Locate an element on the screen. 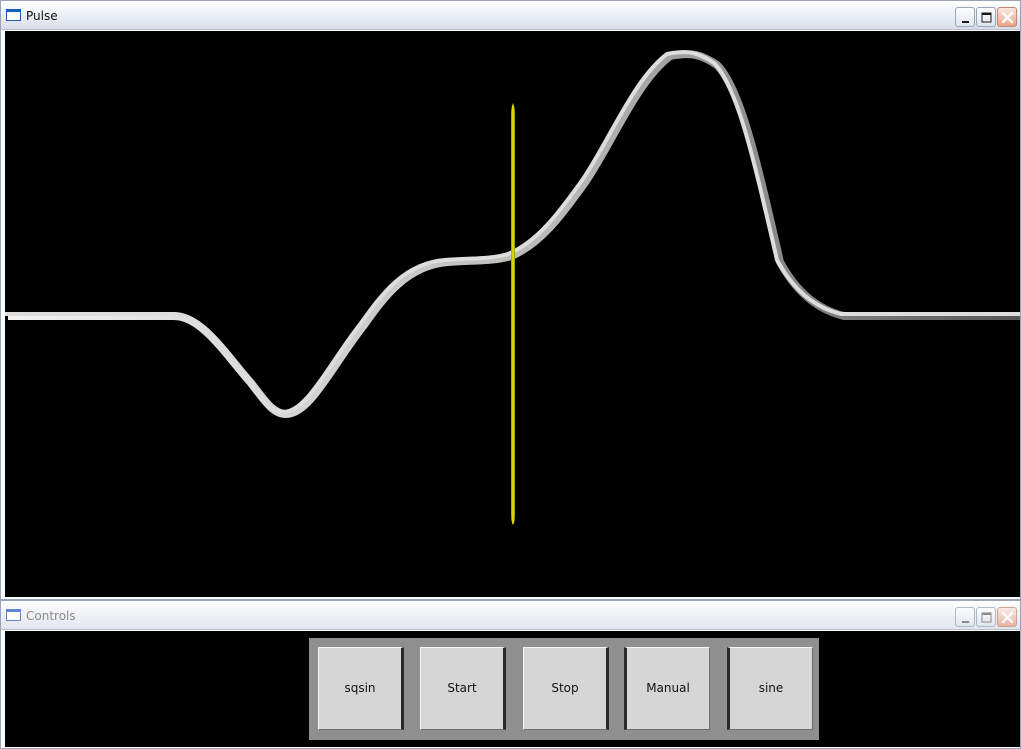 This screenshot has width=1021, height=749. window-title: Controls is located at coordinates (51, 616).